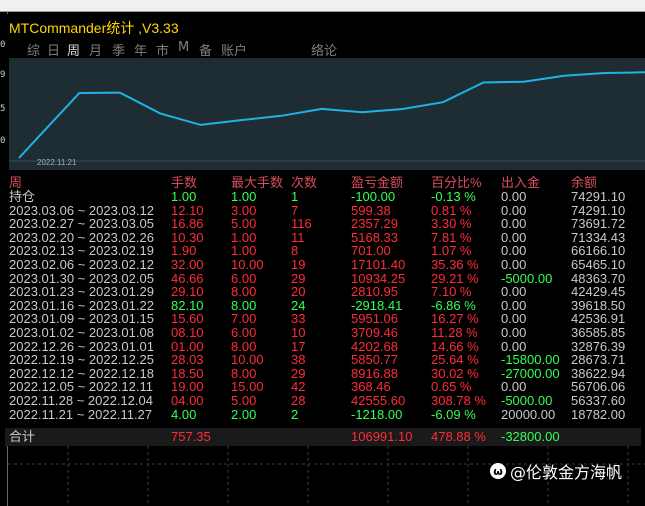 The height and width of the screenshot is (506, 645). Describe the element at coordinates (458, 436) in the screenshot. I see `total-pct: 478.88 %` at that location.